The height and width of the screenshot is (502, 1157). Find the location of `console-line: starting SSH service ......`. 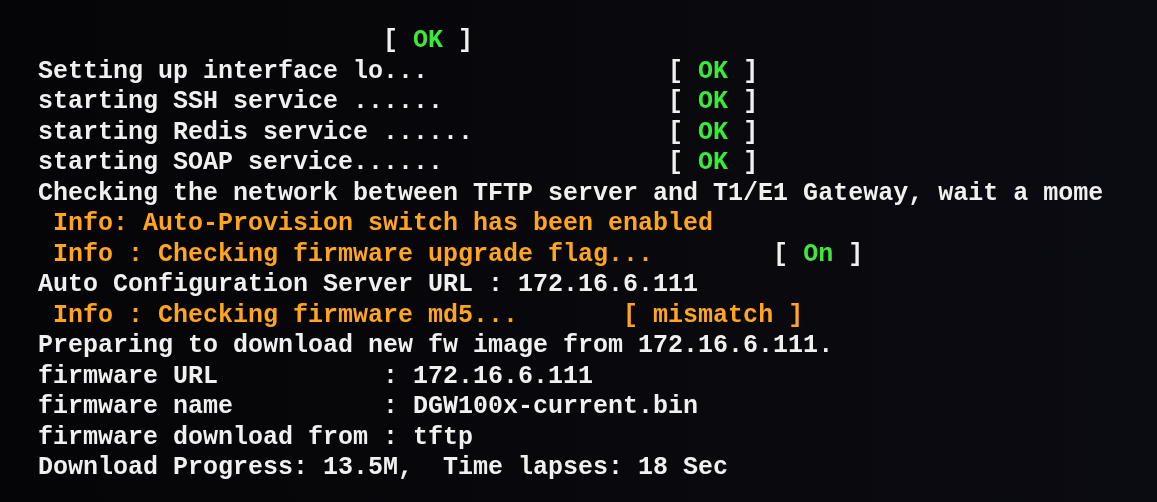

console-line: starting SSH service ...... is located at coordinates (241, 101).